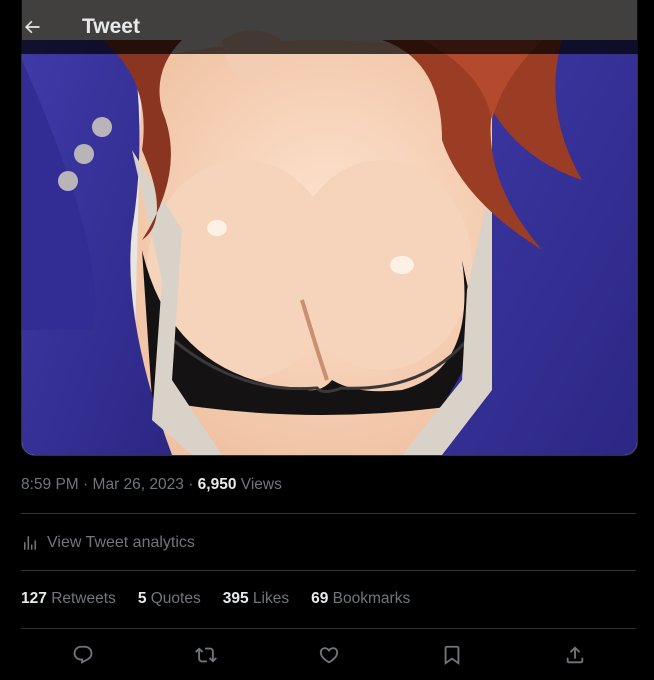  I want to click on quotes-label: Quotes, so click(175, 598).